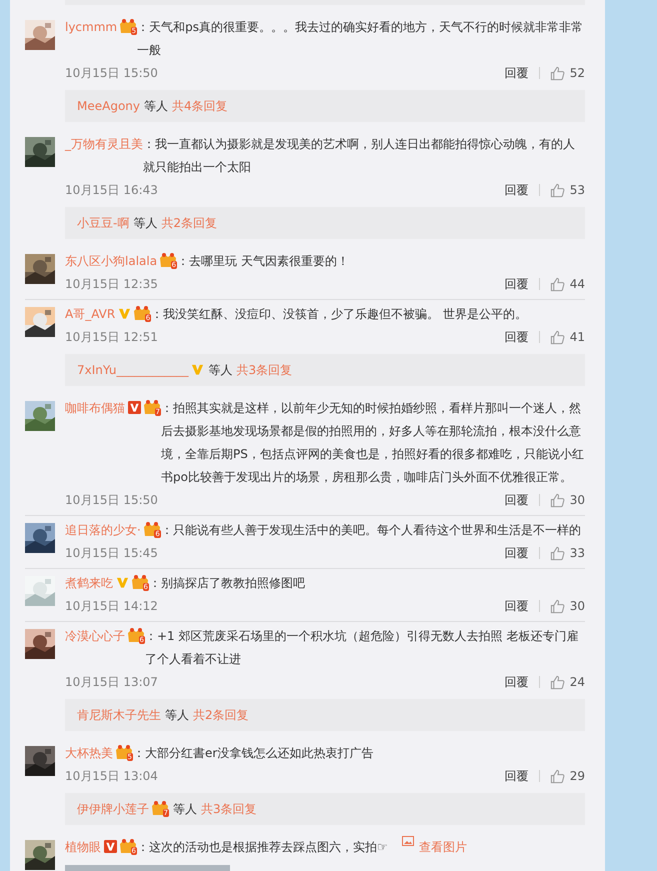 Image resolution: width=657 pixels, height=871 pixels. Describe the element at coordinates (111, 682) in the screenshot. I see `timestamp: 10月15日 13:07` at that location.